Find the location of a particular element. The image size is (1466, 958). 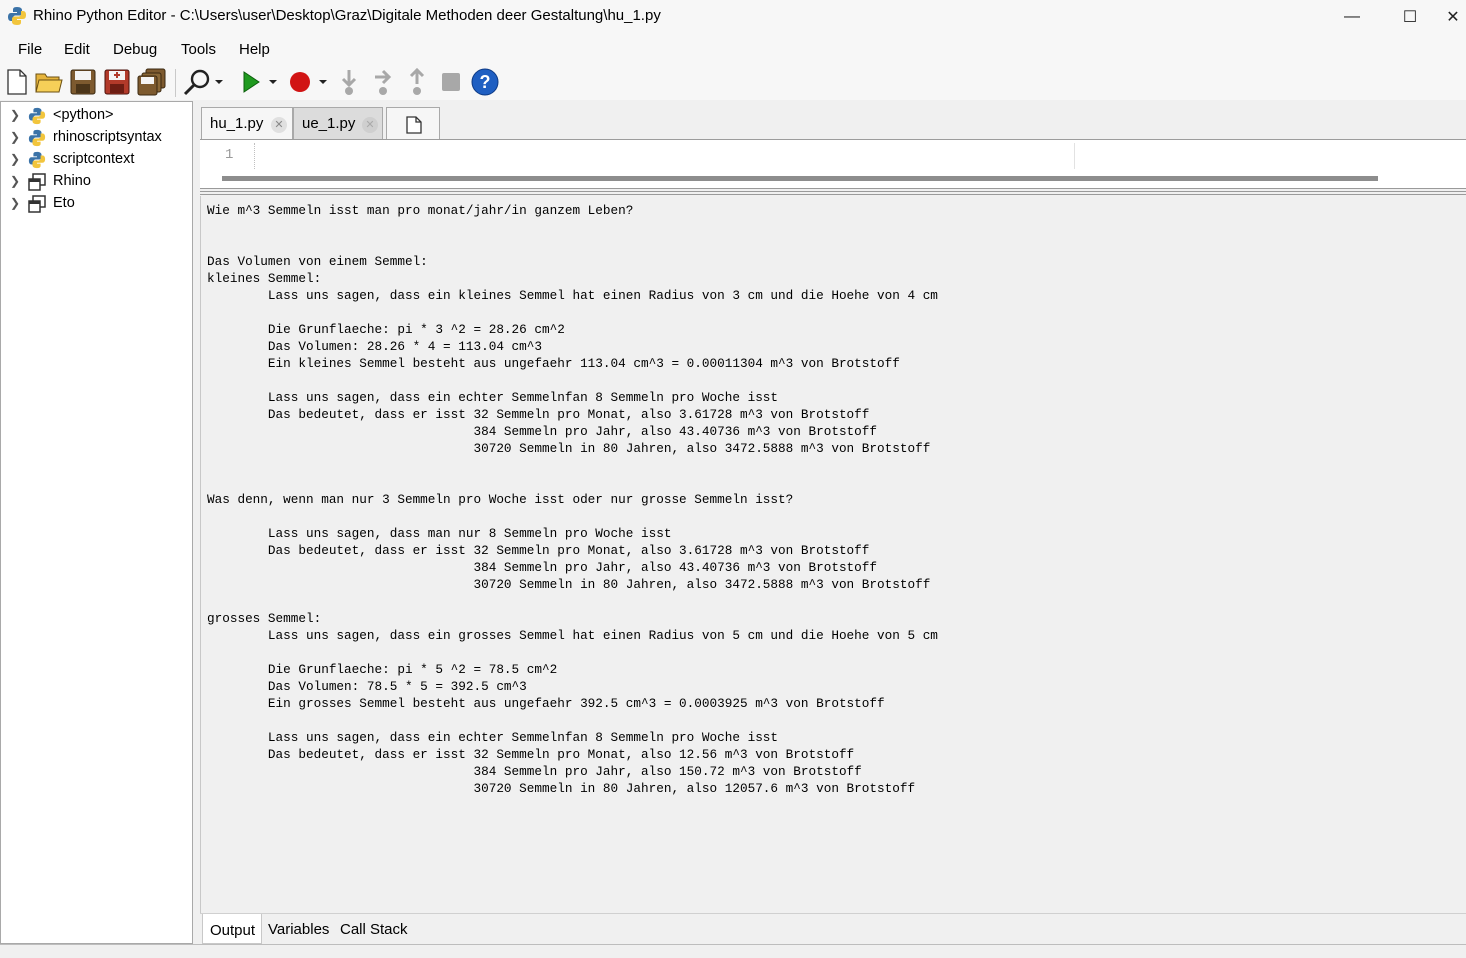

tree-label: Rhino is located at coordinates (72, 181).